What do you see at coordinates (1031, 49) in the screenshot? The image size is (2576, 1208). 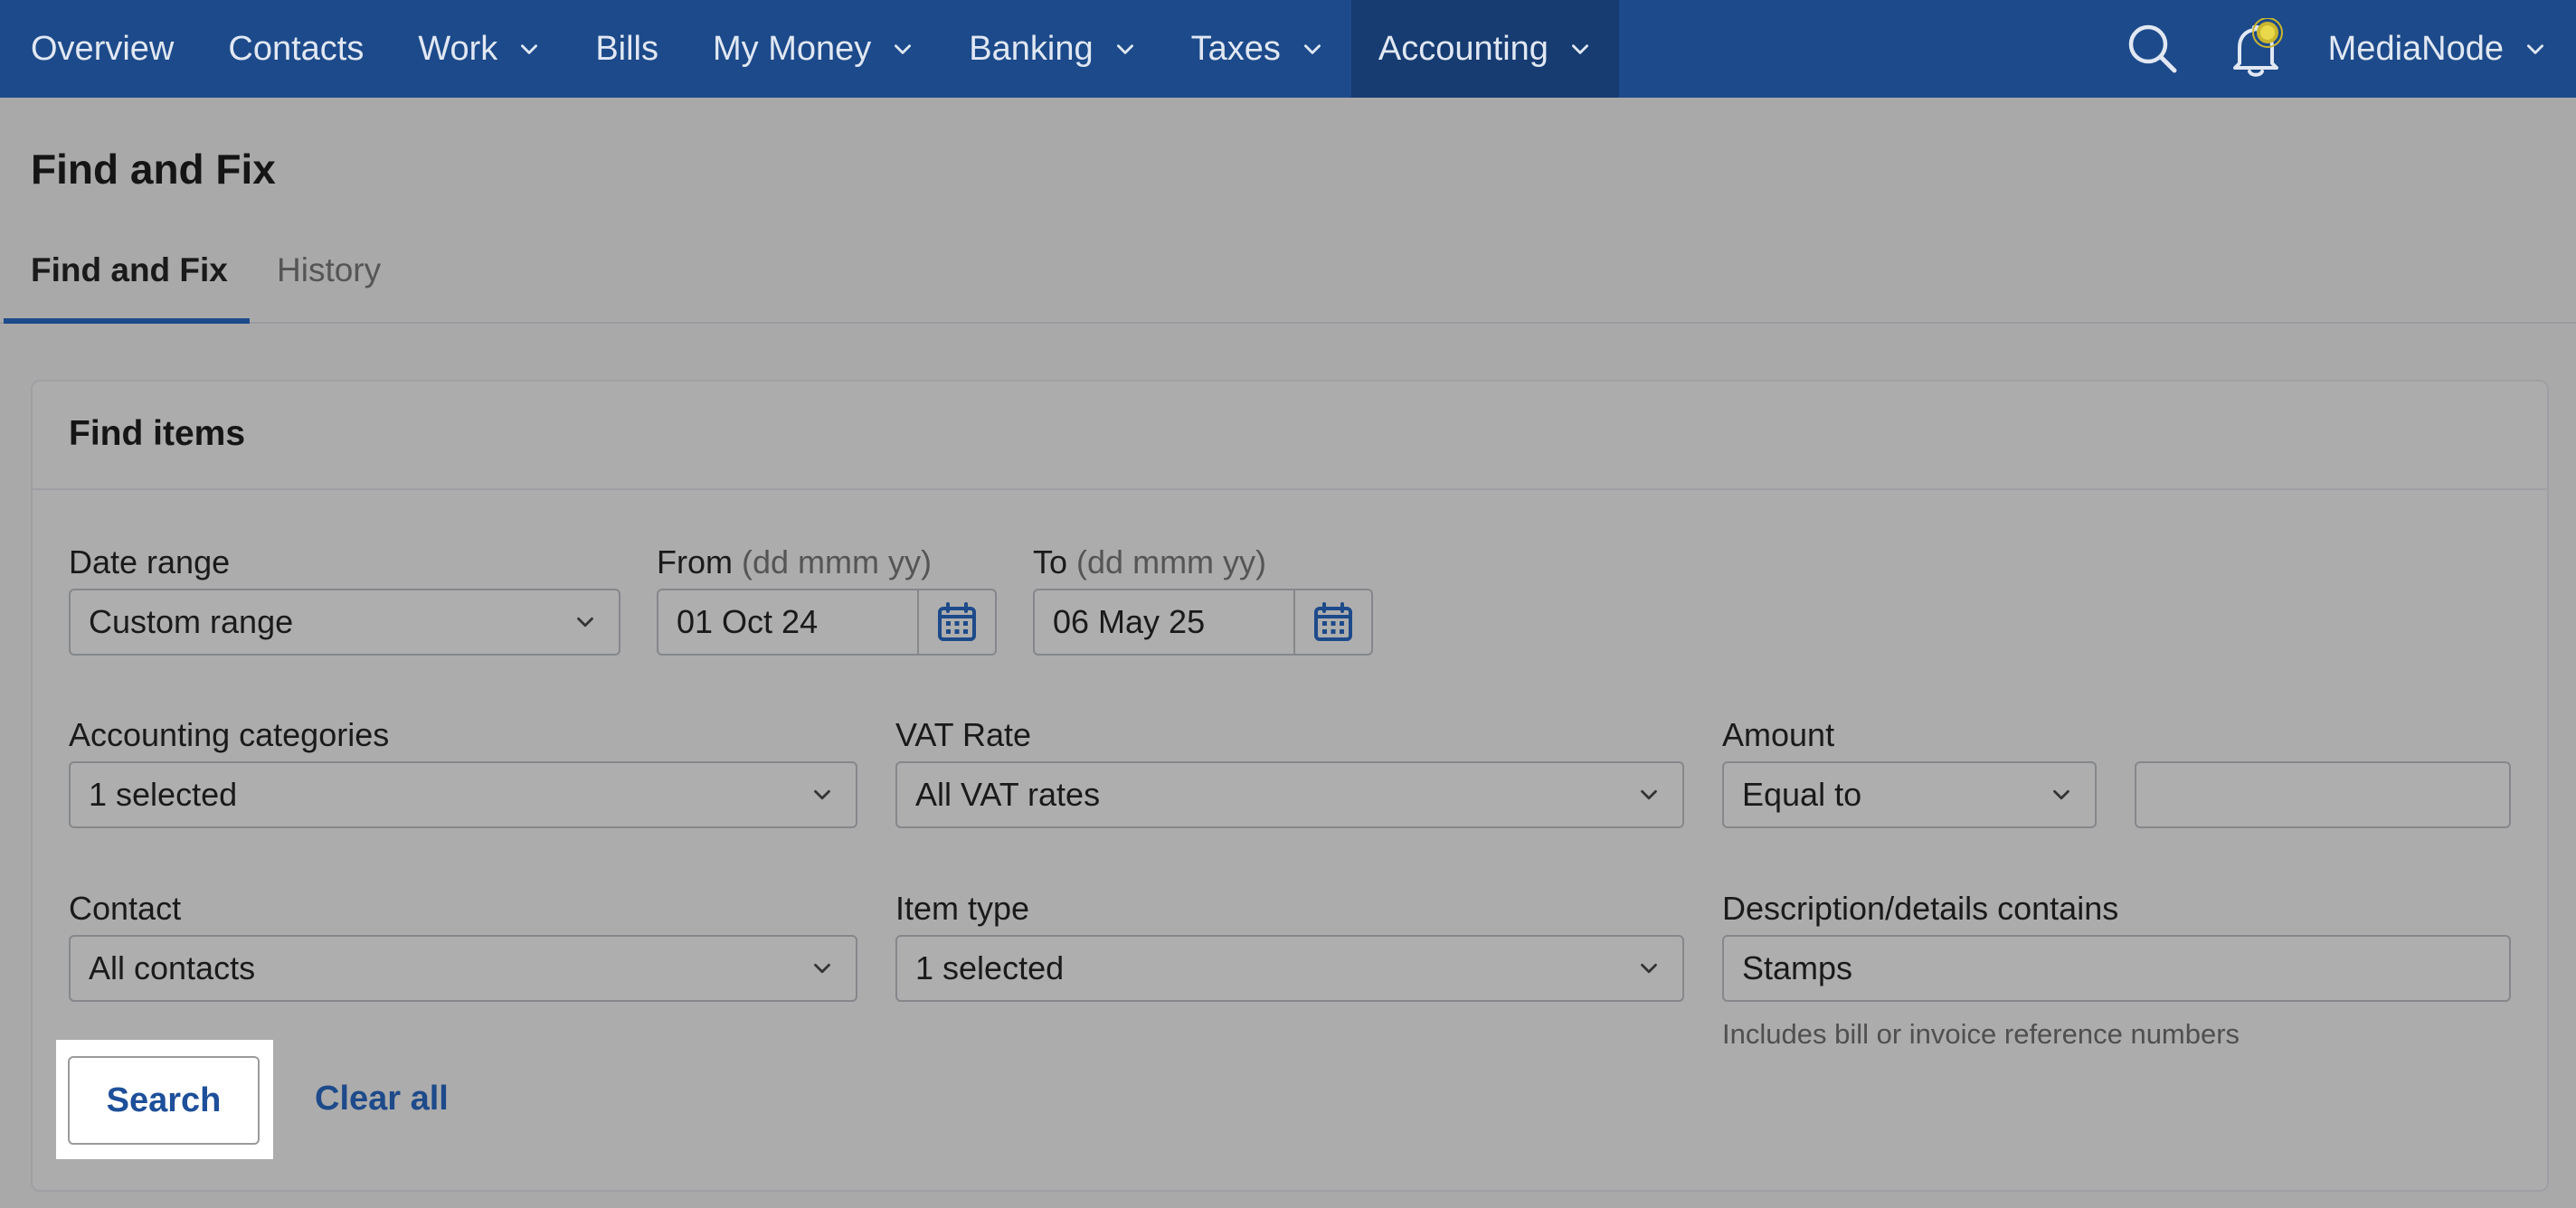 I see `nav-item-label: Banking` at bounding box center [1031, 49].